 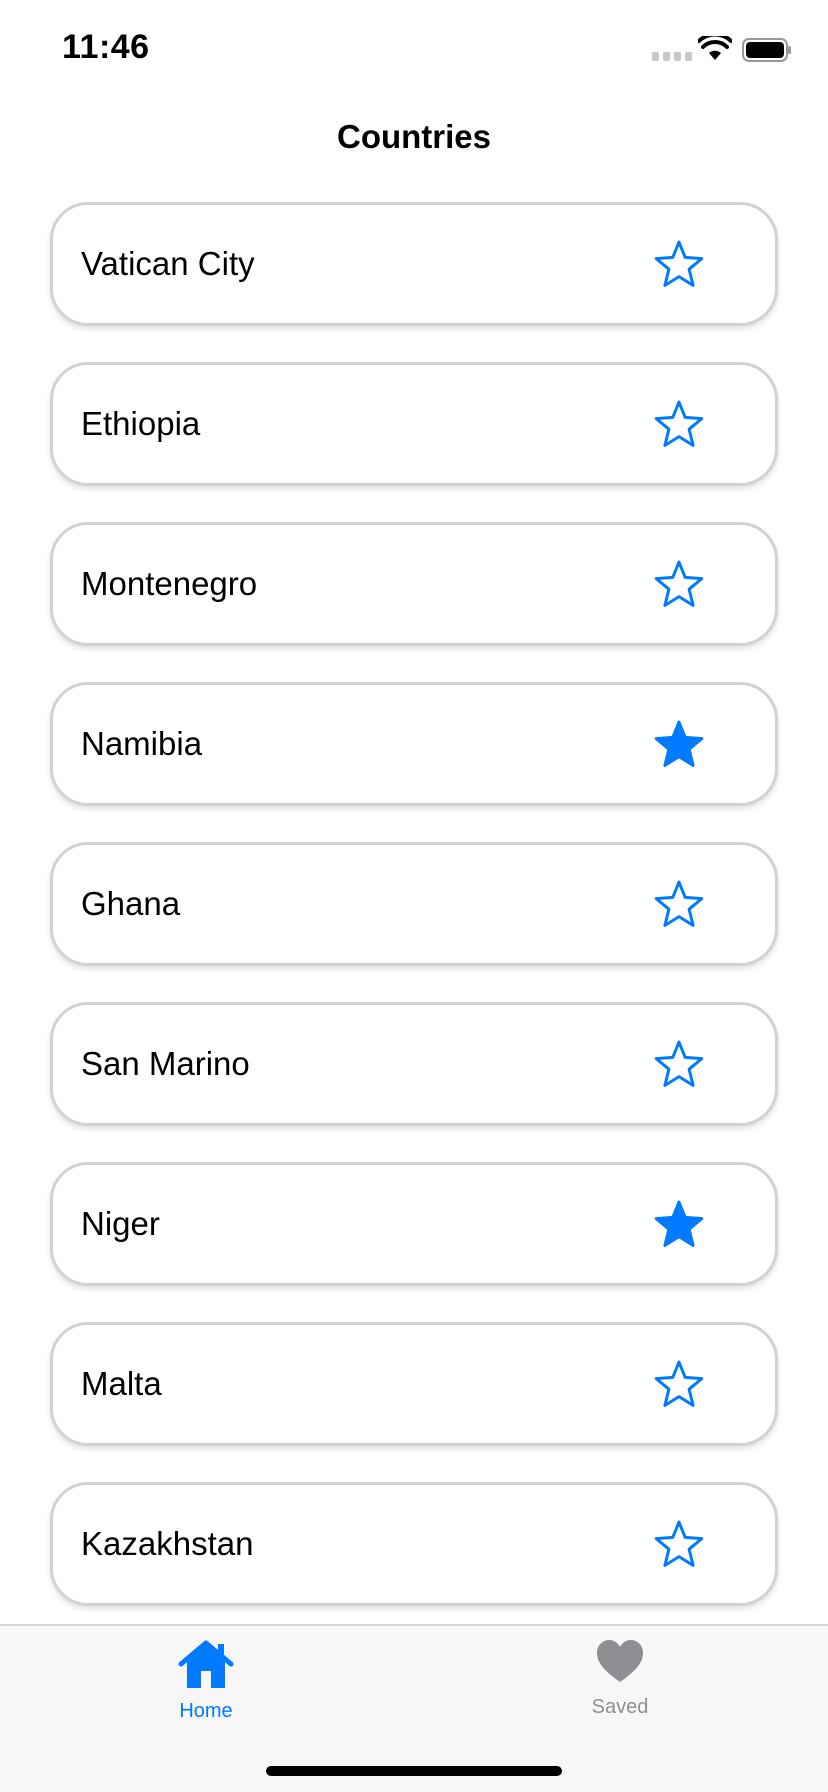 What do you see at coordinates (165, 1063) in the screenshot?
I see `country-name: San Marino` at bounding box center [165, 1063].